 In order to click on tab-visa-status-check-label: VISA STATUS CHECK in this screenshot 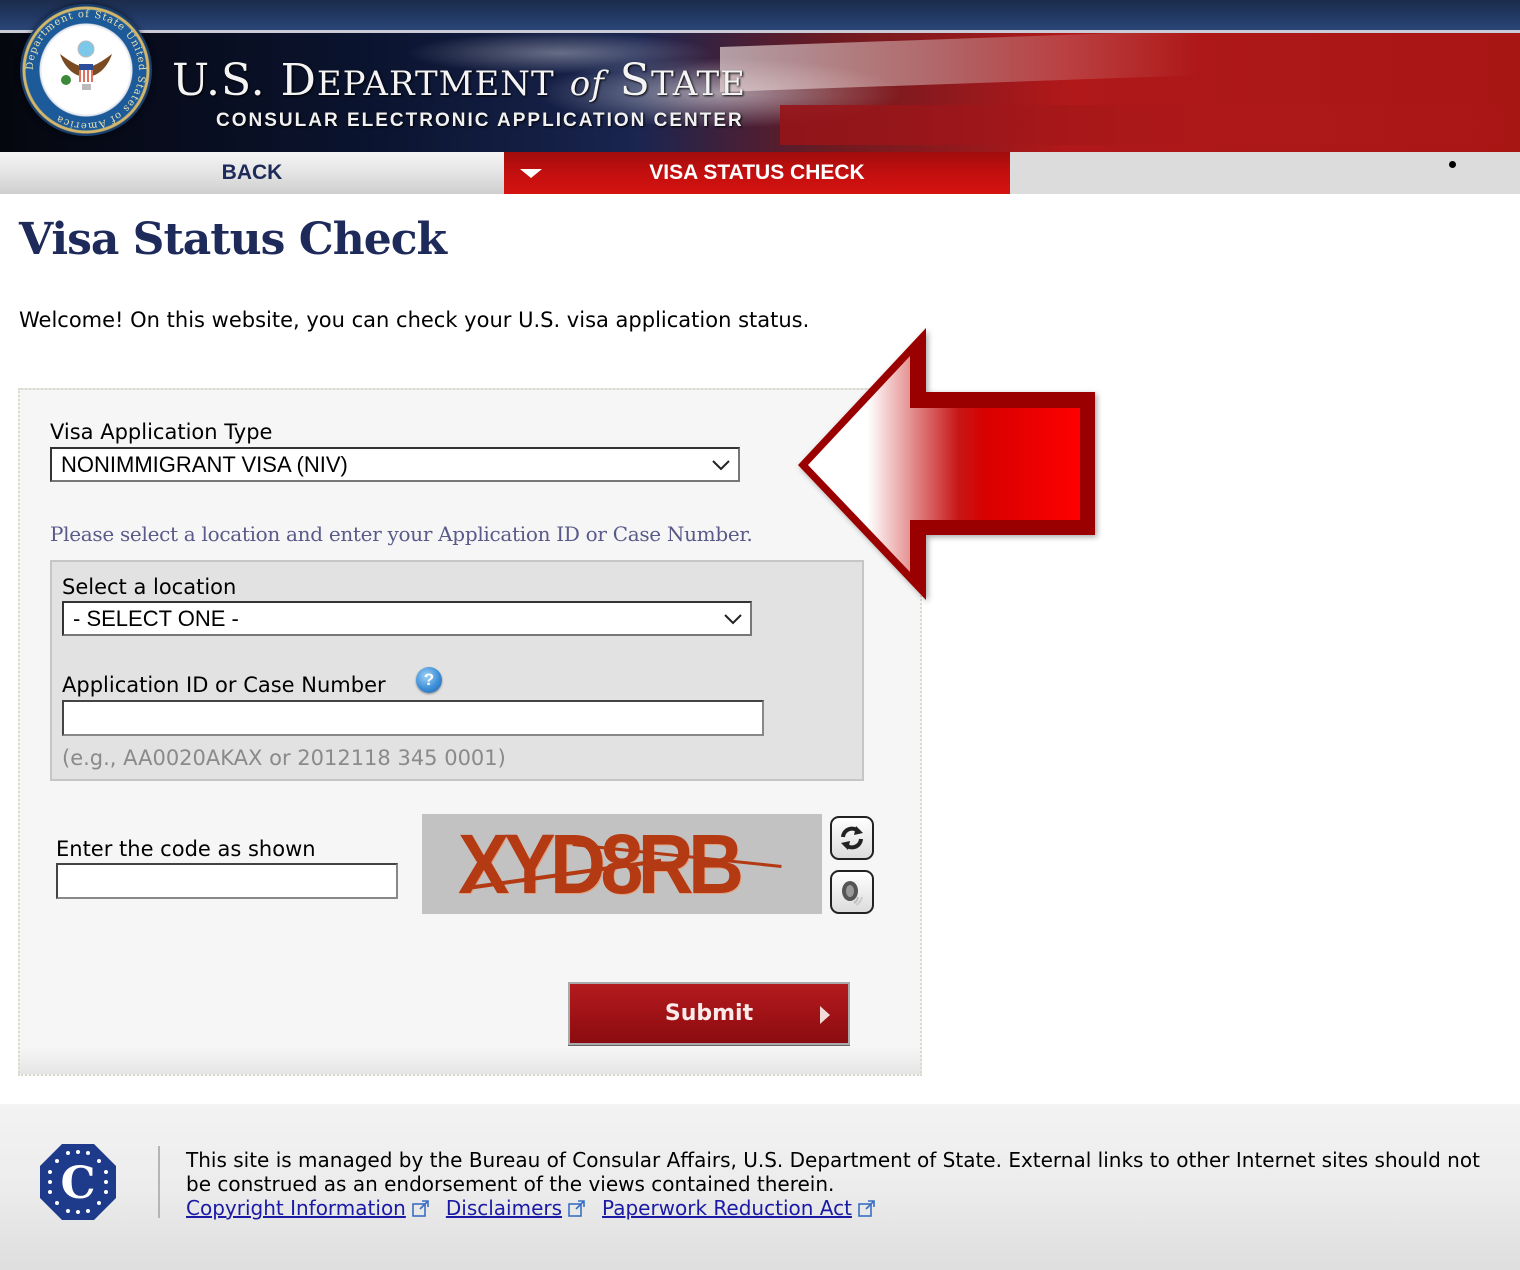, I will do `click(757, 172)`.